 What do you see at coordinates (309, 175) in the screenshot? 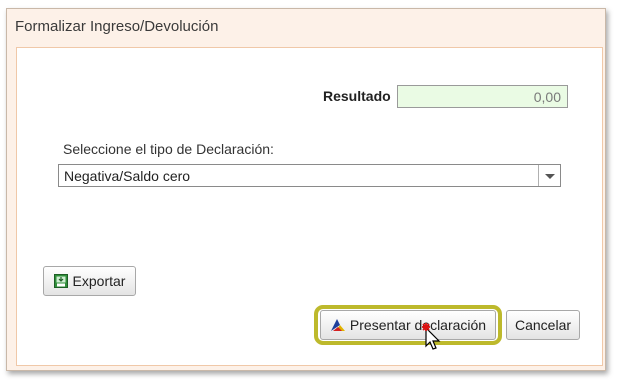
I see `tipo-declaracion-select: Negativa/Saldo cero` at bounding box center [309, 175].